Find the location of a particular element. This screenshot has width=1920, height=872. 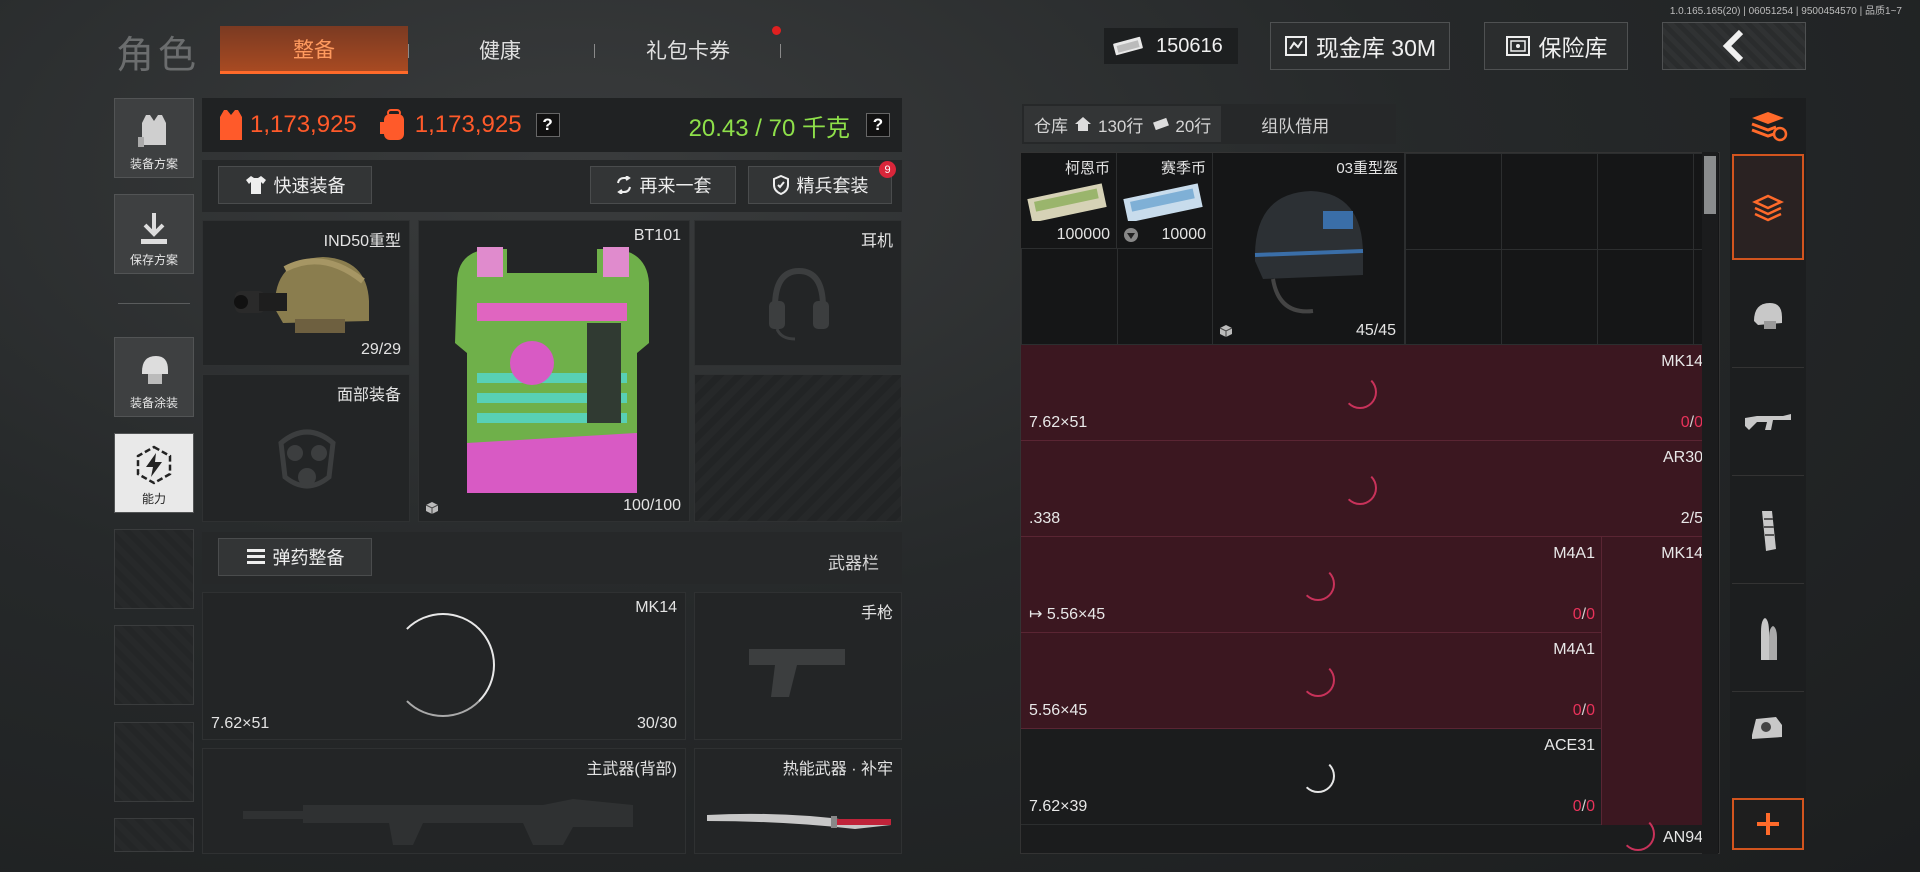

plus-icon is located at coordinates (1768, 824).